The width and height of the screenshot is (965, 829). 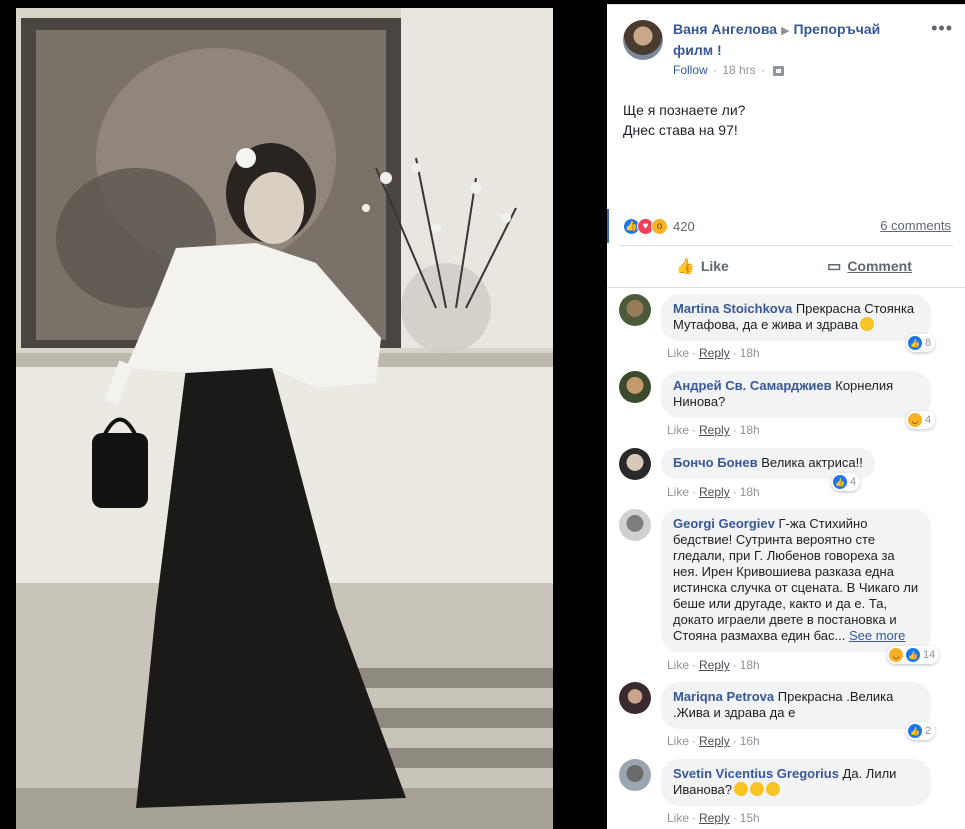 I want to click on author-name: Ваня Ангелова, so click(x=725, y=29).